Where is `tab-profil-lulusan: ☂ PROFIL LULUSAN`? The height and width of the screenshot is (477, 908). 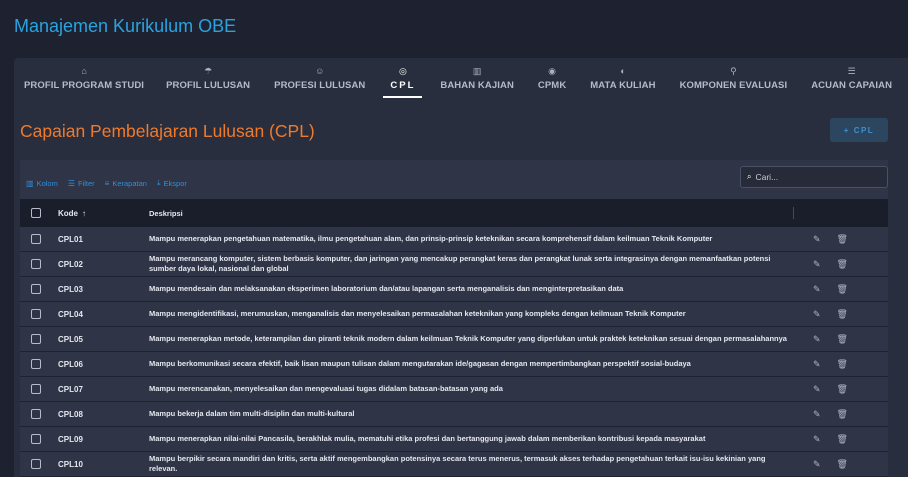
tab-profil-lulusan: ☂ PROFIL LULUSAN is located at coordinates (208, 78).